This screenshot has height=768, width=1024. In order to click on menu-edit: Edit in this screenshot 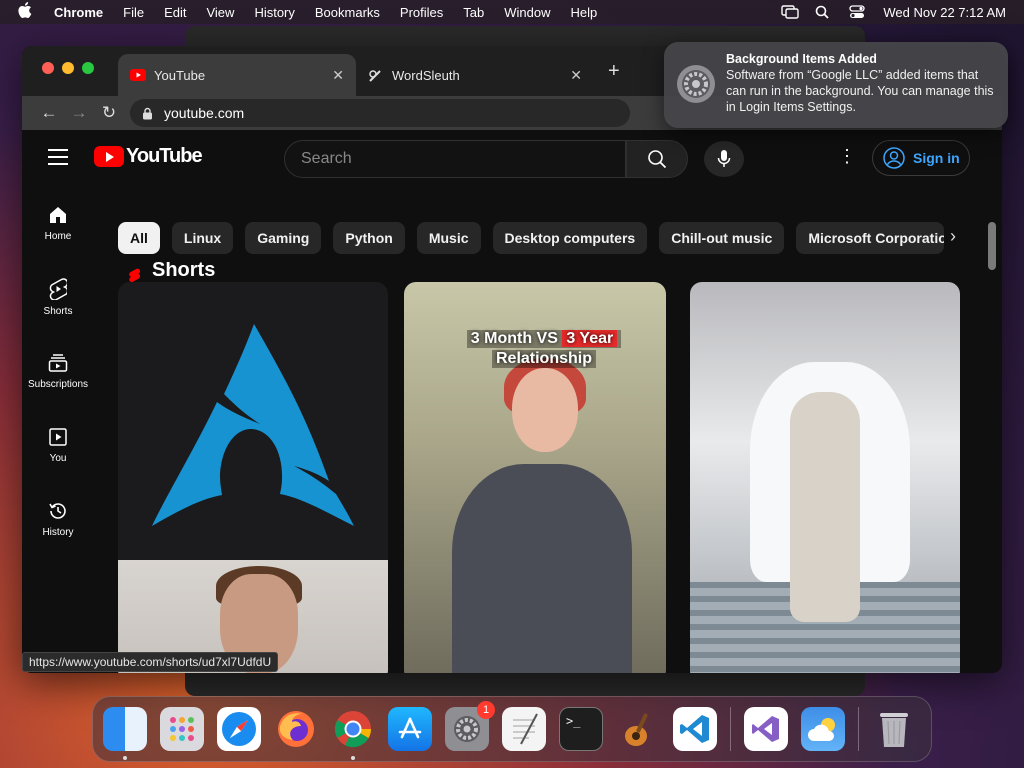, I will do `click(175, 12)`.